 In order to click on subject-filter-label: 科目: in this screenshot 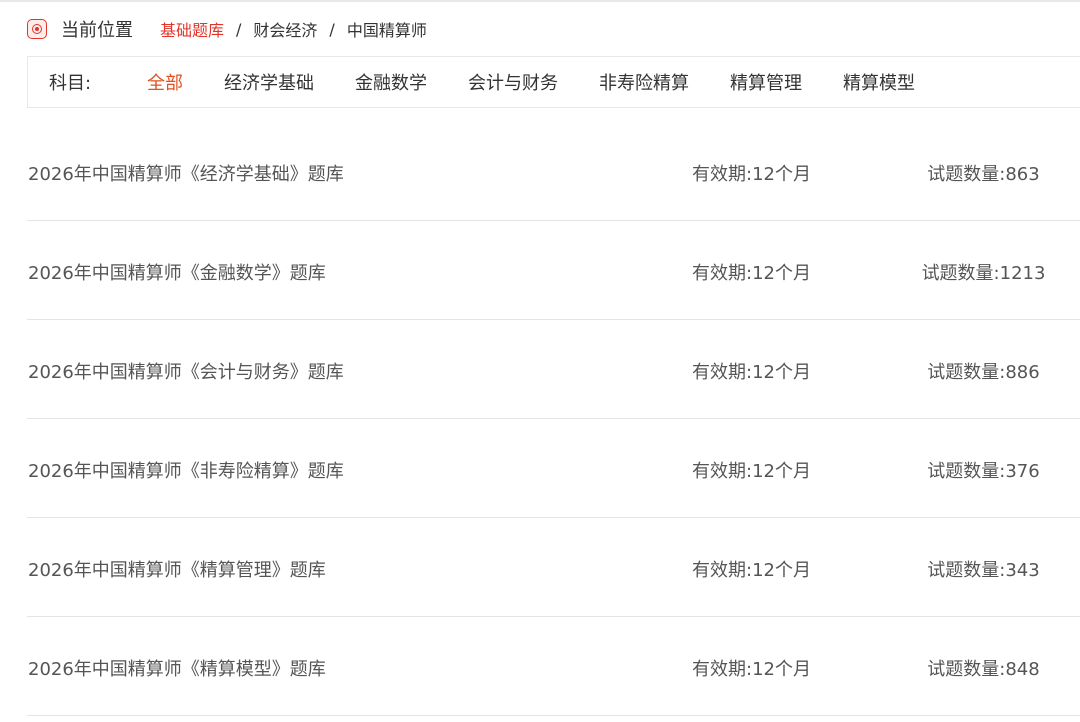, I will do `click(70, 83)`.